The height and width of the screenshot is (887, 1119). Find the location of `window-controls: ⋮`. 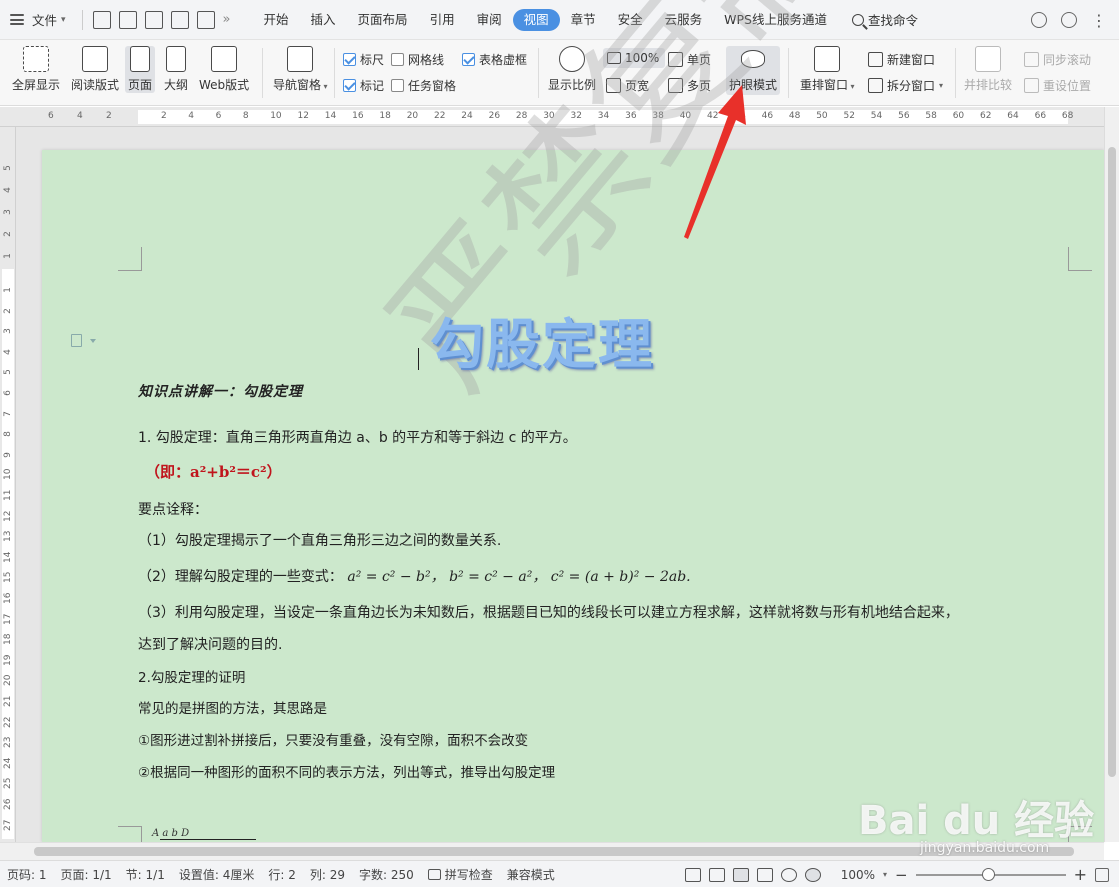

window-controls: ⋮ is located at coordinates (1069, 20).